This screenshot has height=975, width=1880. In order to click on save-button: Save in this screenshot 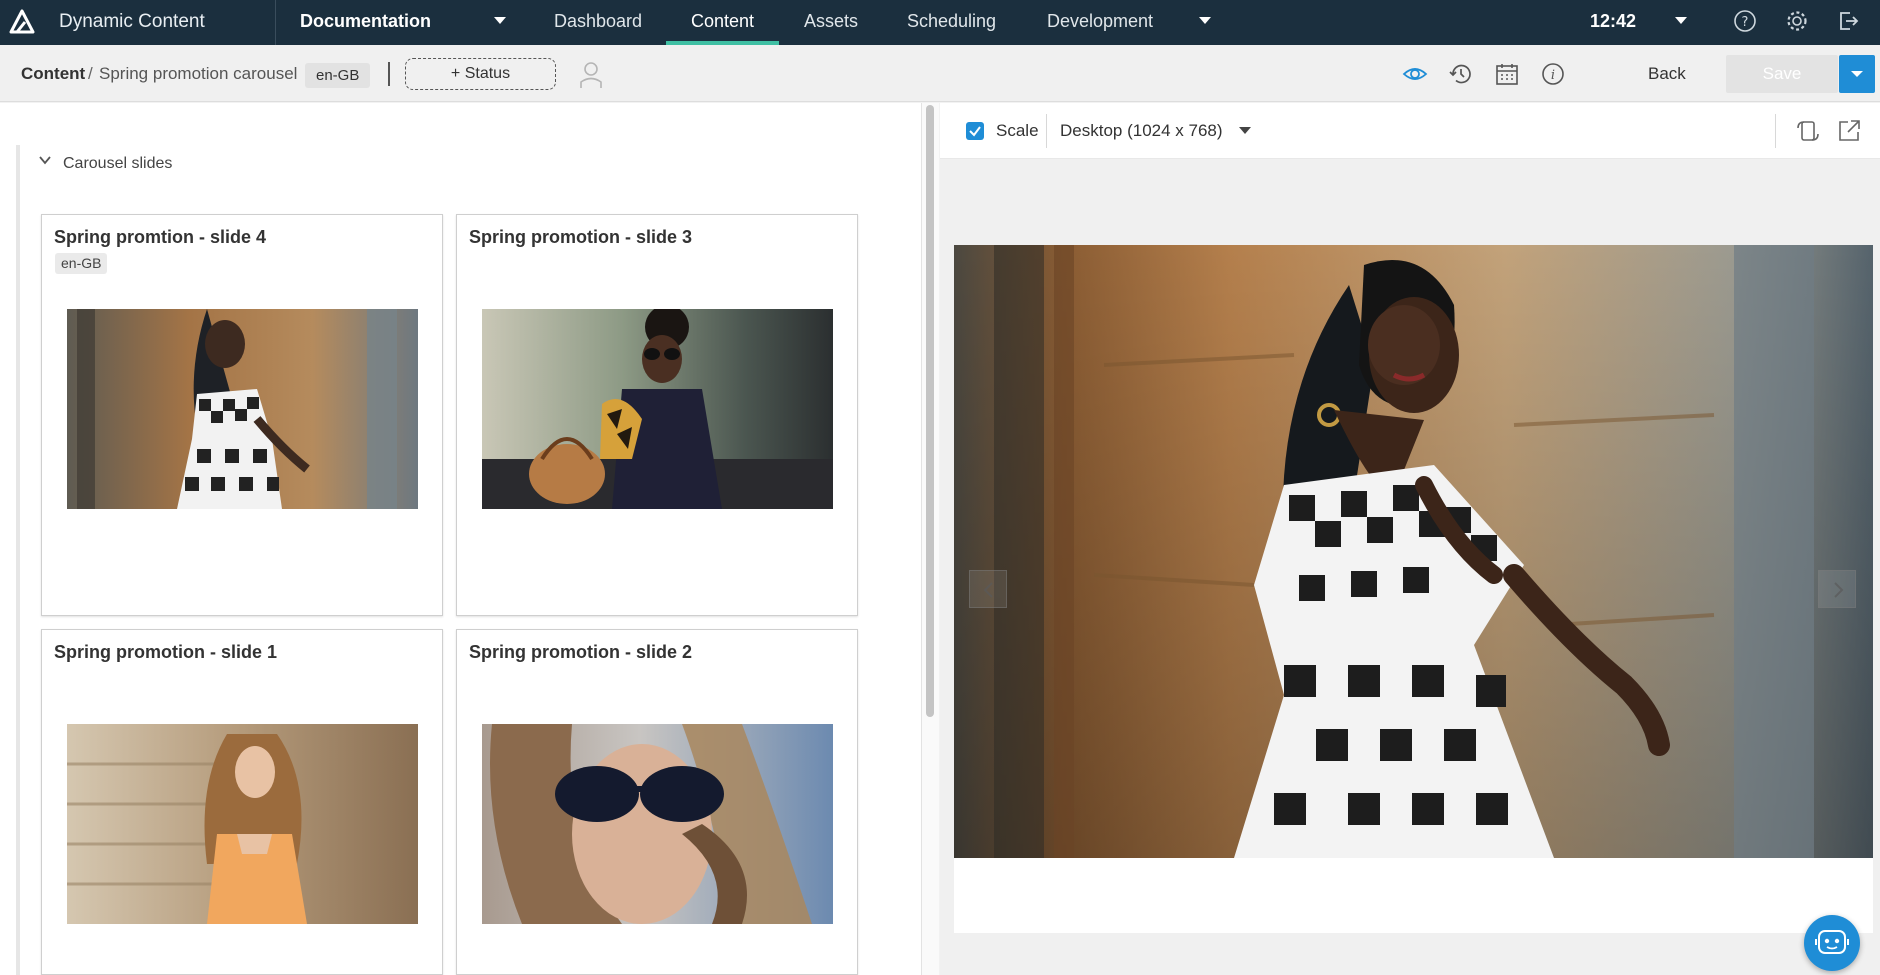, I will do `click(1782, 74)`.